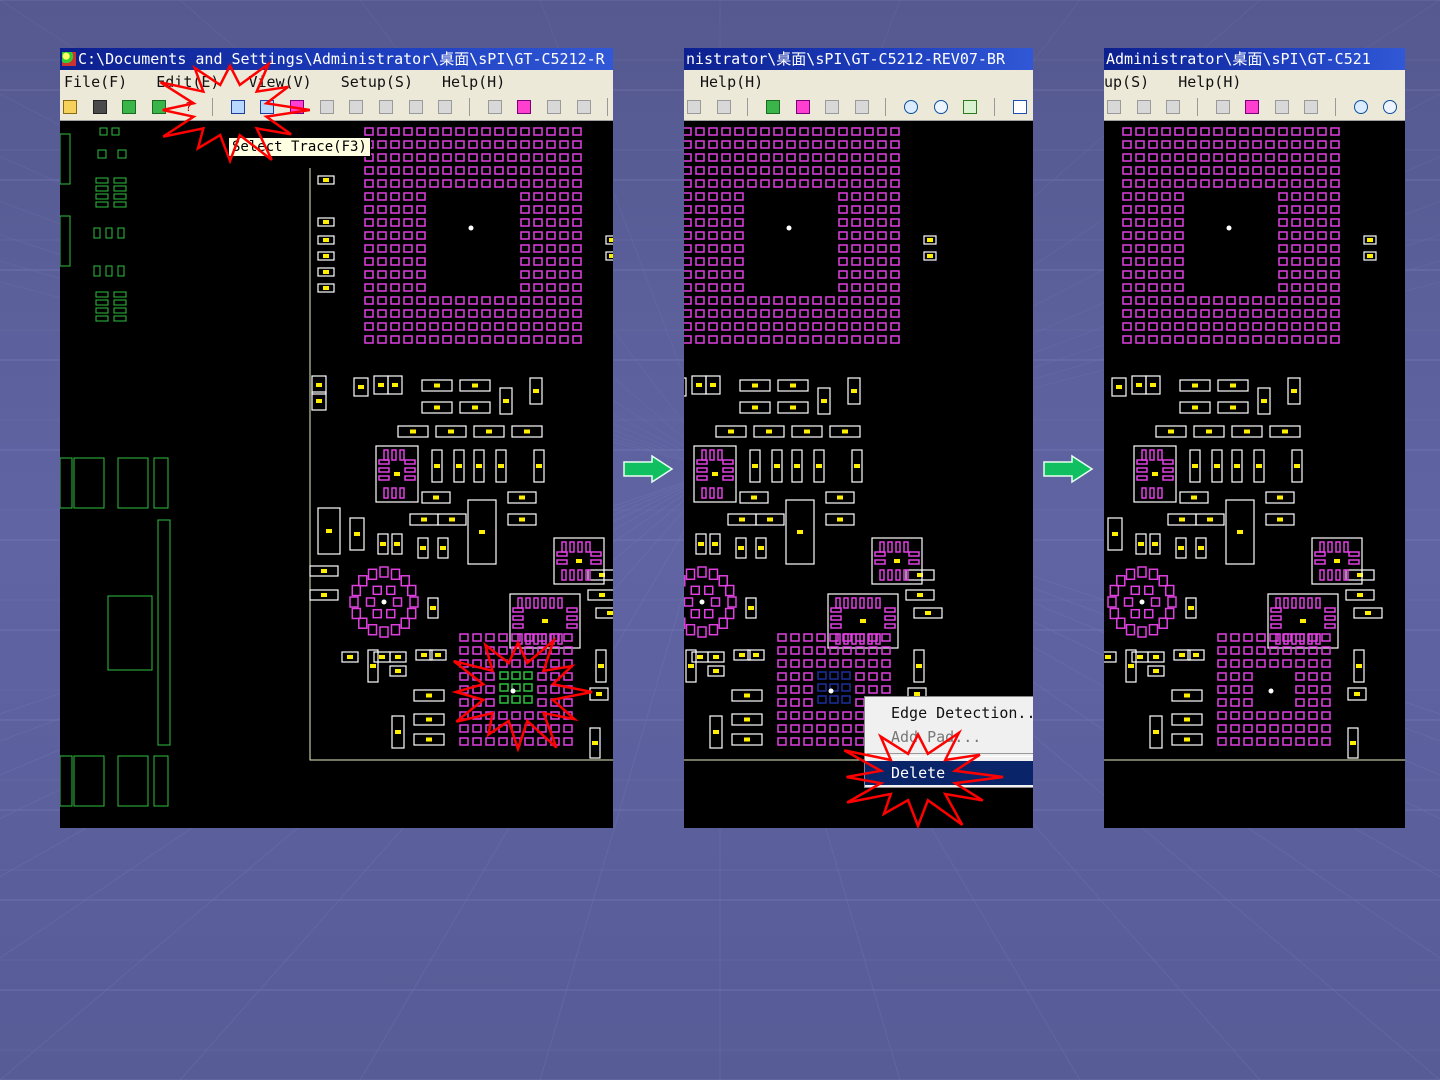 The height and width of the screenshot is (1080, 1440). Describe the element at coordinates (237, 107) in the screenshot. I see `select-pad-icon` at that location.